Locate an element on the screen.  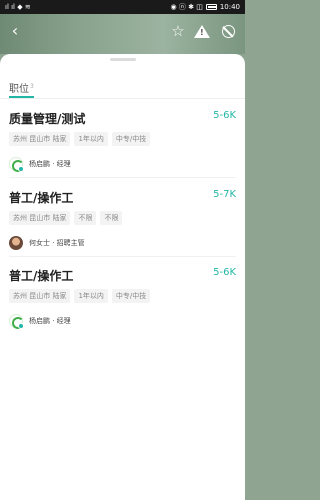
tab-count: 3 is located at coordinates (32, 86).